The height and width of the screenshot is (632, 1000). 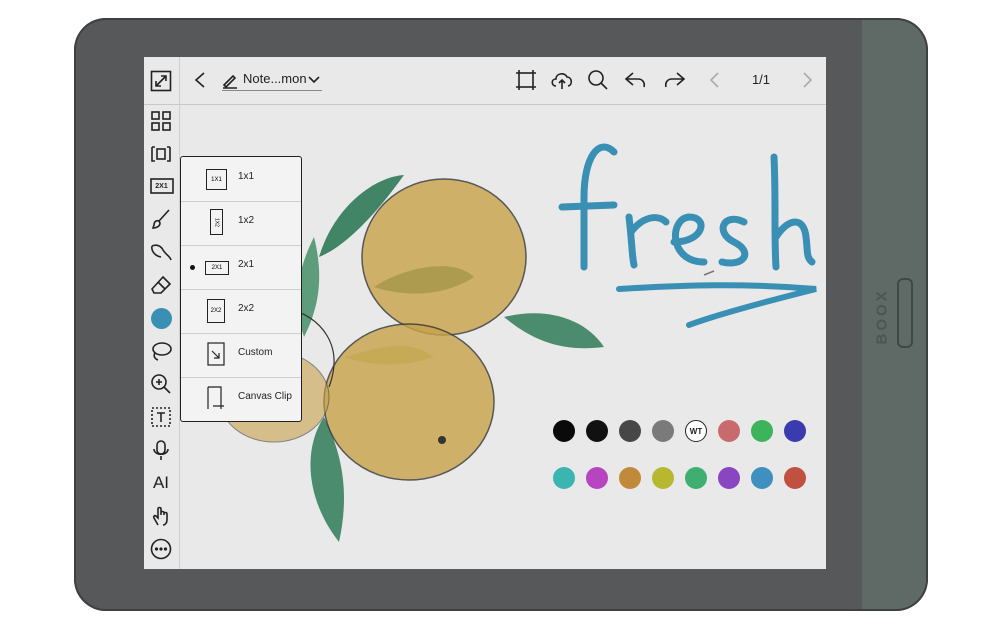 I want to click on layout-2x1-icon: 2X1, so click(x=217, y=268).